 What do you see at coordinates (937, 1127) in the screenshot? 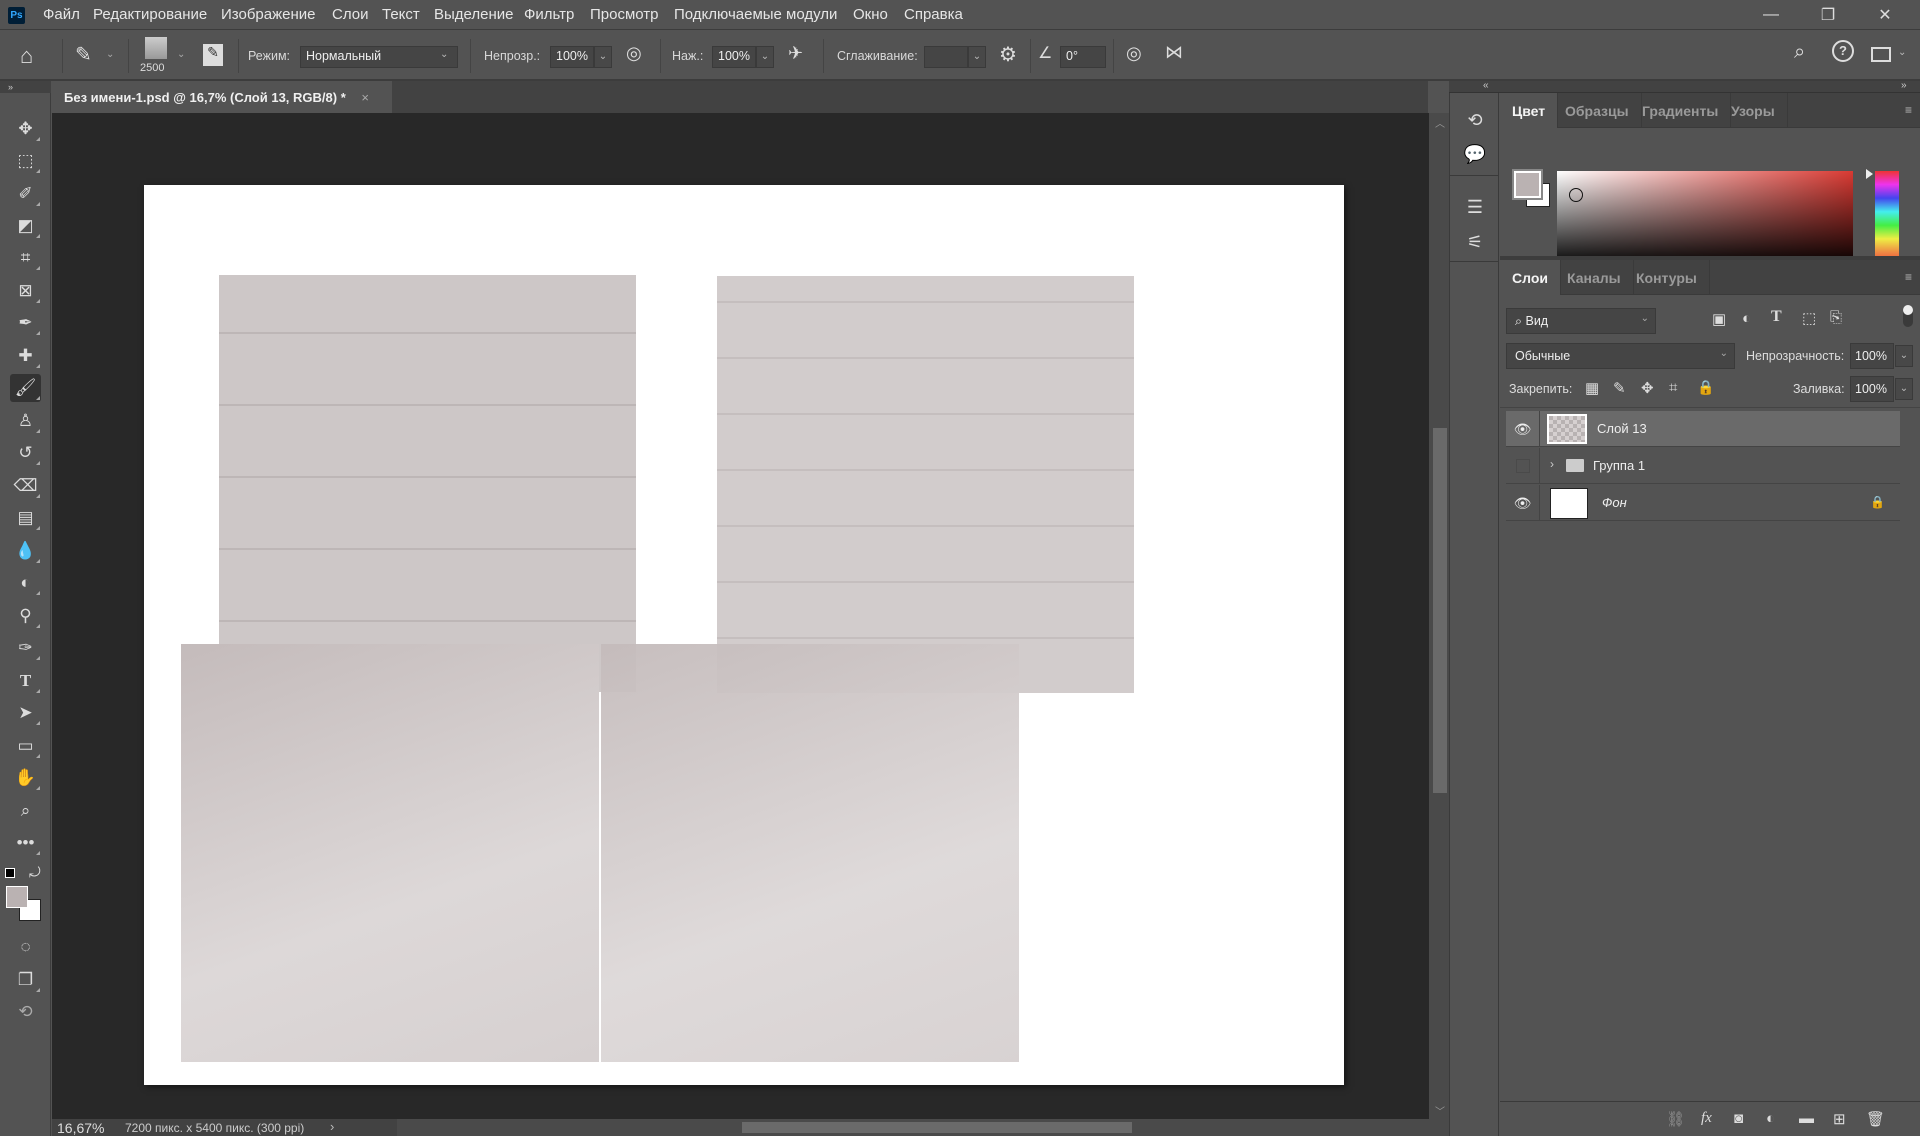
I see `horizontal-scroll-thumb` at bounding box center [937, 1127].